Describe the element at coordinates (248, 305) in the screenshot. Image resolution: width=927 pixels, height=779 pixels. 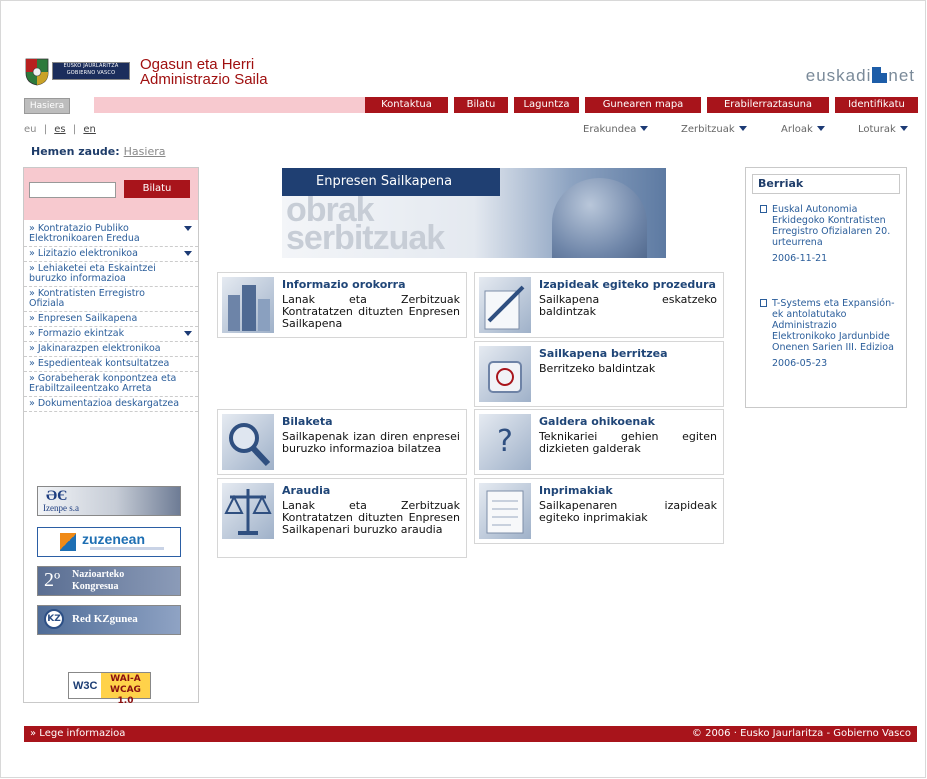
I see `buildings-icon` at that location.